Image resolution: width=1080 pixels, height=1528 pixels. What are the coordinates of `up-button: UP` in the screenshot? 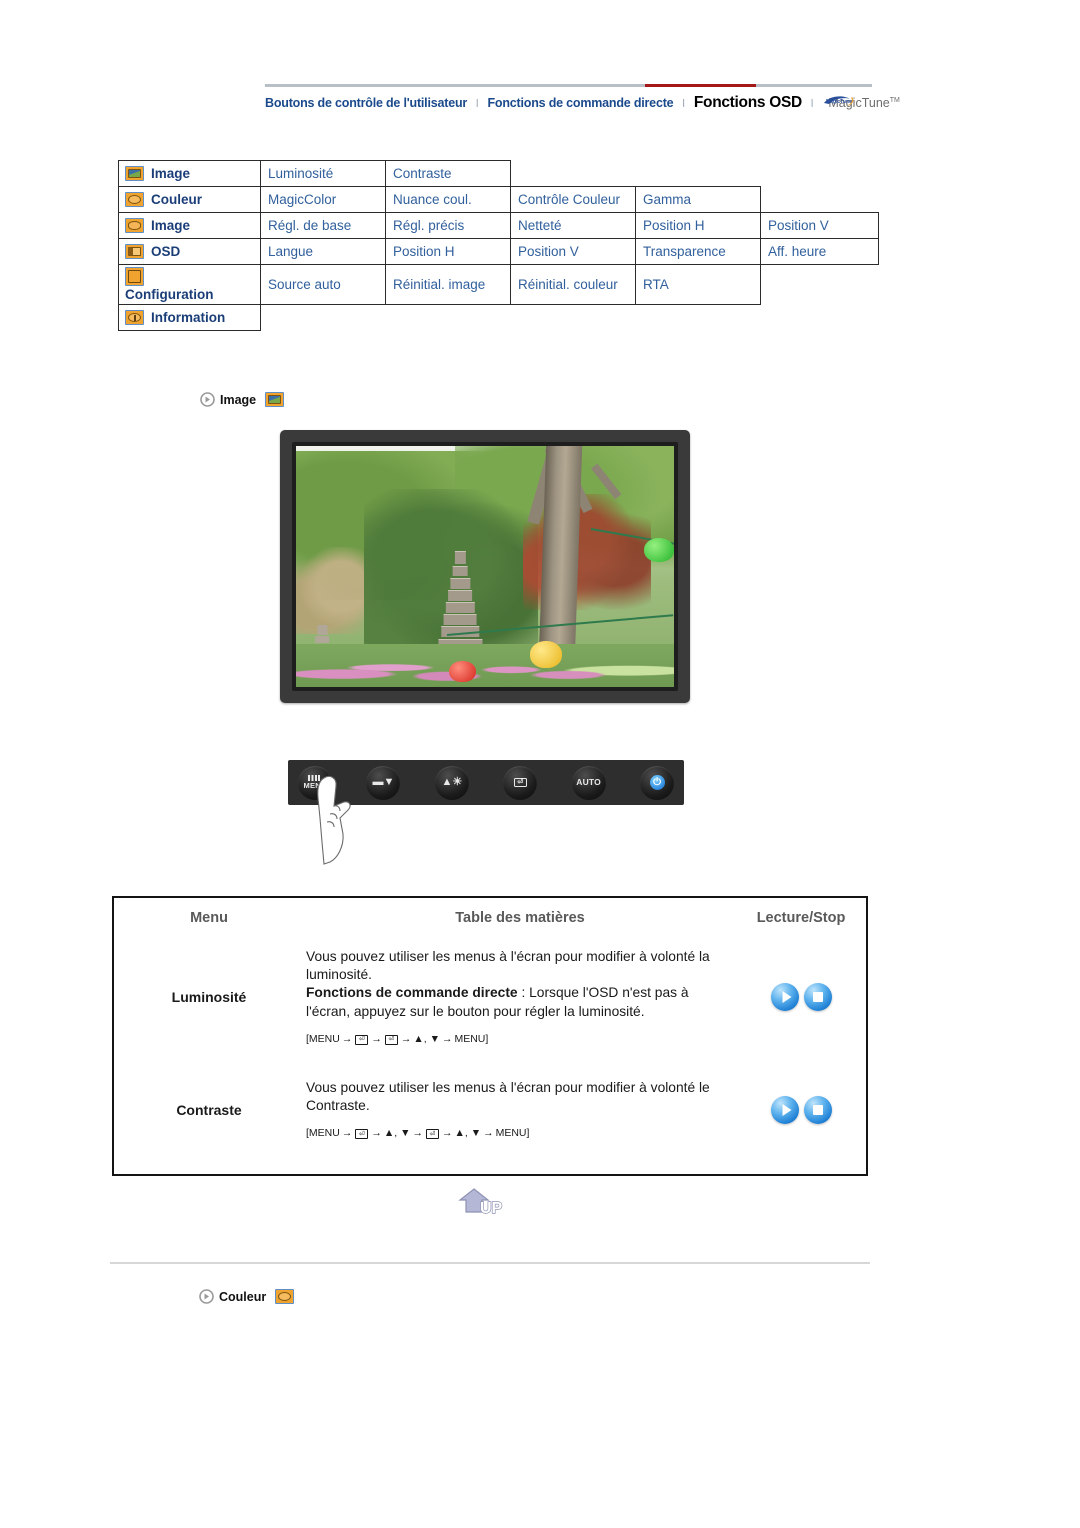 It's located at (487, 1203).